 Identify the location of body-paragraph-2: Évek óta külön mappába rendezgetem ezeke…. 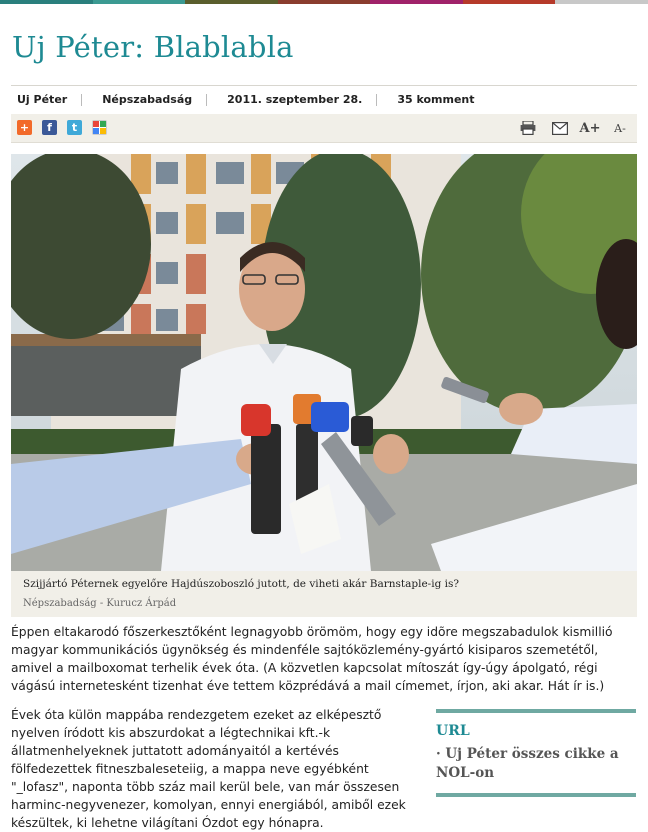
(208, 769).